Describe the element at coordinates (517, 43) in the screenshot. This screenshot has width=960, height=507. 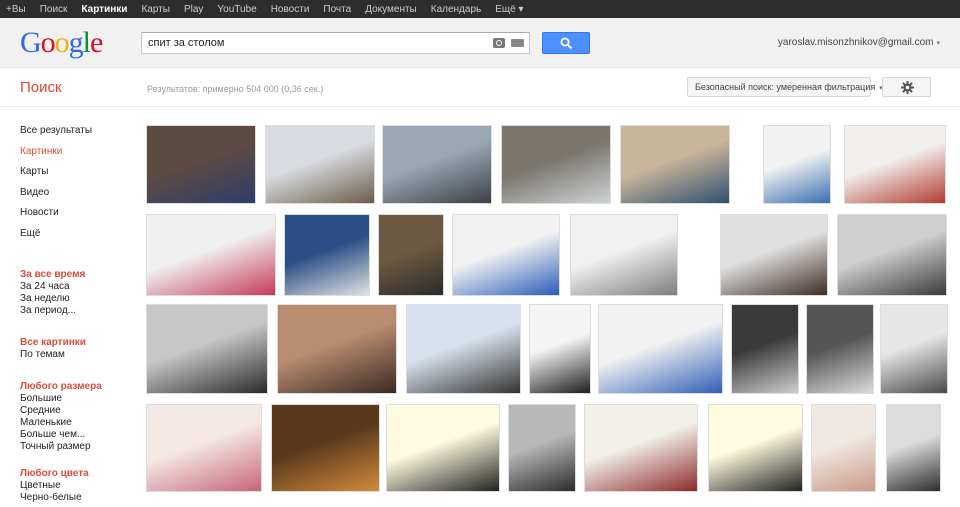
I see `keyboard-icon` at that location.